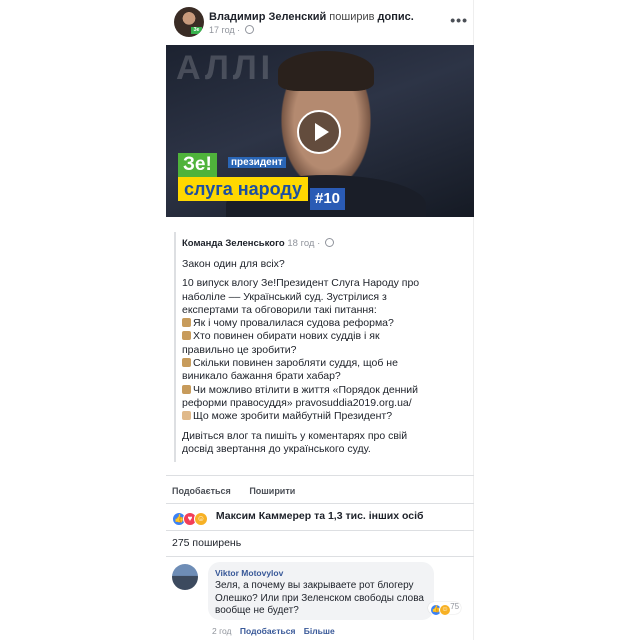 Image resolution: width=640 pixels, height=640 pixels. Describe the element at coordinates (455, 606) in the screenshot. I see `comment-reaction-count: 75` at that location.